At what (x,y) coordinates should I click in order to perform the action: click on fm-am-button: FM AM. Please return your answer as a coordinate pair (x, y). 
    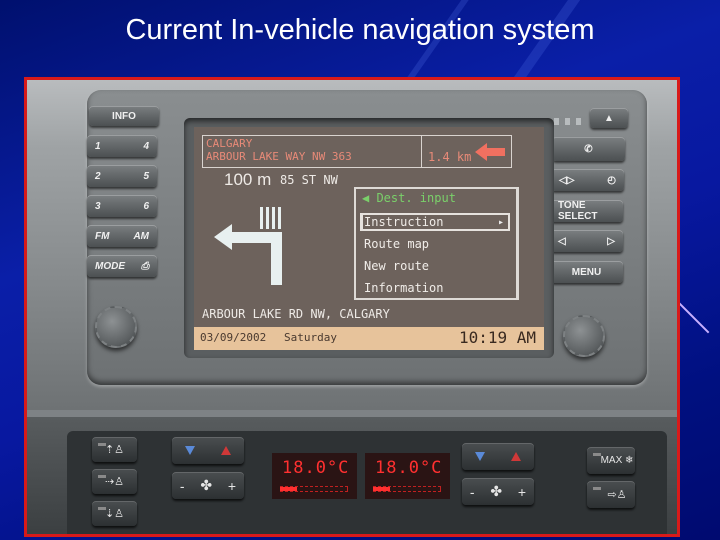
    Looking at the image, I should click on (122, 236).